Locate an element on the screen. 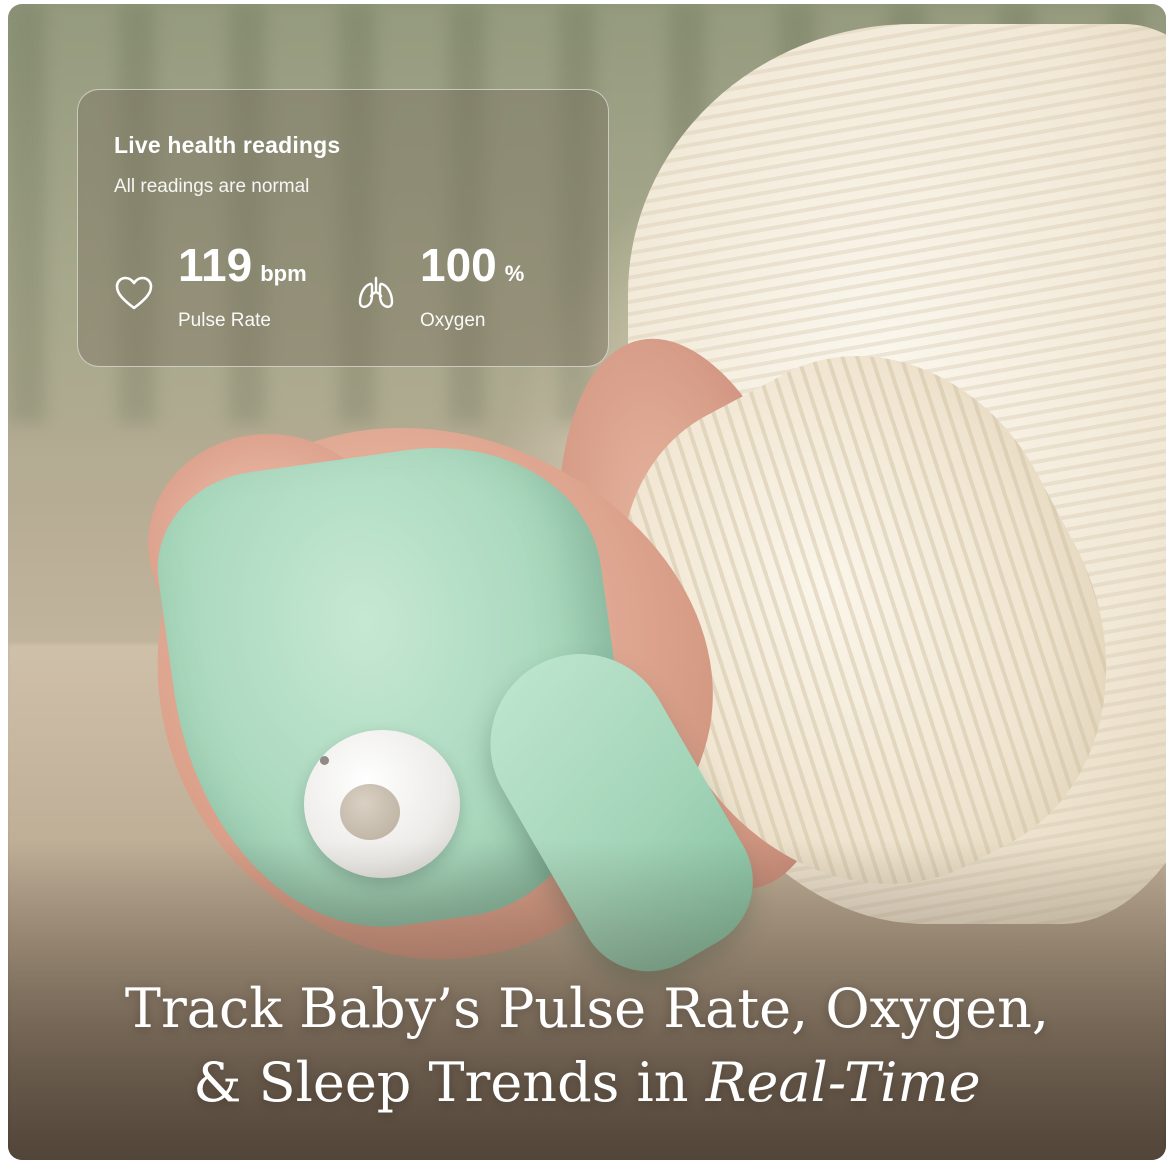 Image resolution: width=1170 pixels, height=1162 pixels. pulse-rate-value: 119 bpm is located at coordinates (242, 265).